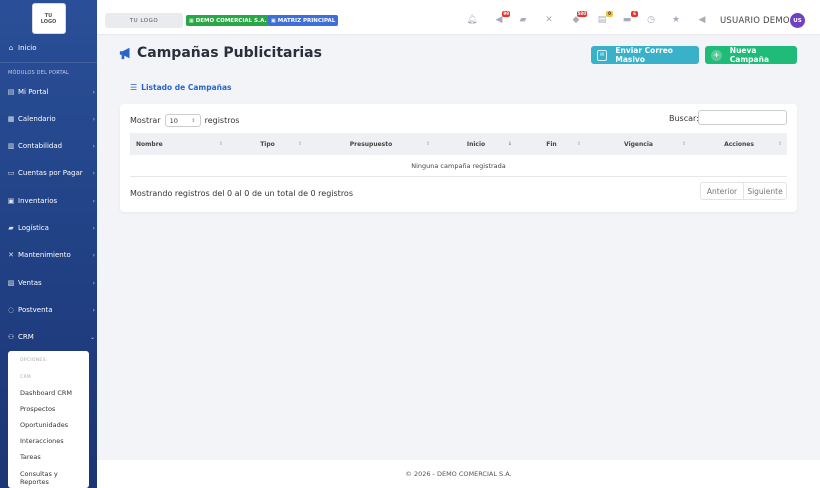 The height and width of the screenshot is (488, 820). What do you see at coordinates (578, 18) in the screenshot?
I see `user-alert-icon: ◆ 580` at bounding box center [578, 18].